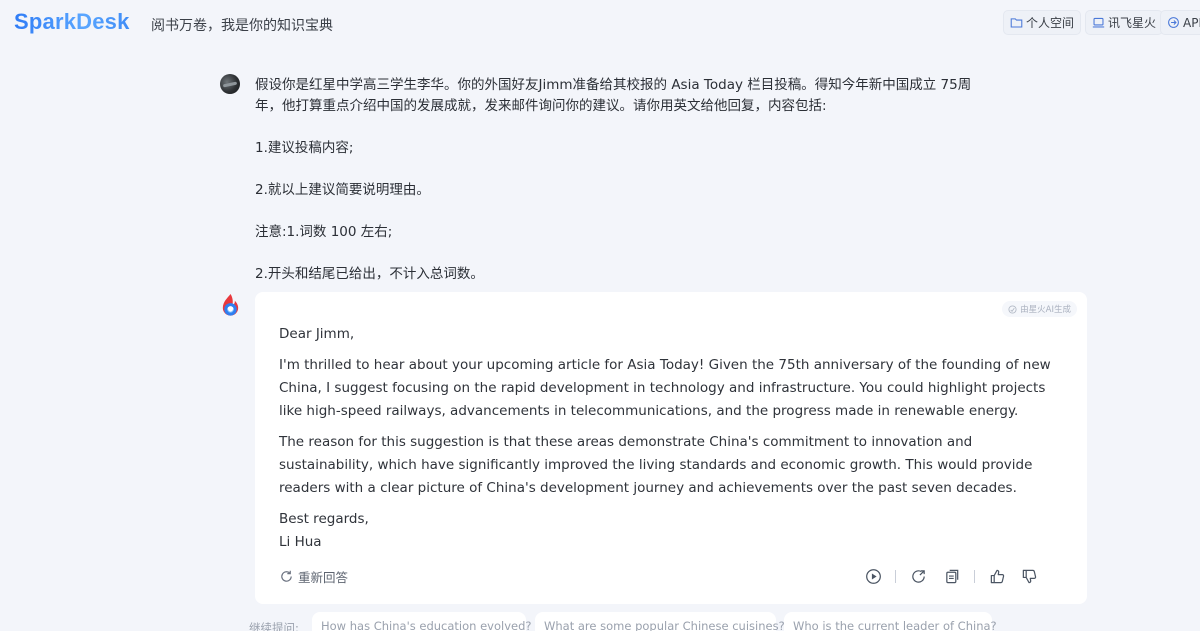  I want to click on copy-button, so click(952, 576).